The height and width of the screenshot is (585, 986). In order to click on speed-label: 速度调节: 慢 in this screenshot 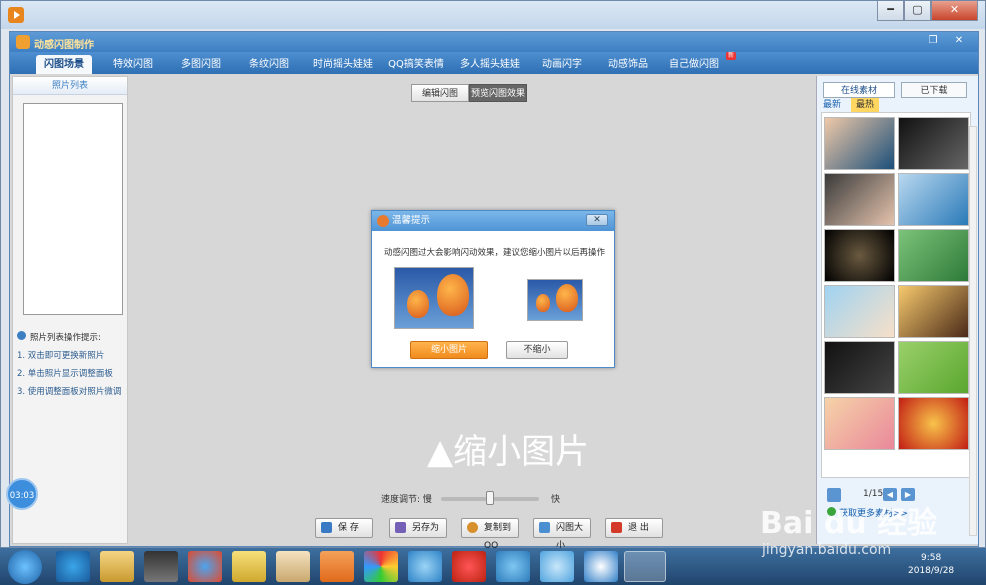, I will do `click(406, 498)`.